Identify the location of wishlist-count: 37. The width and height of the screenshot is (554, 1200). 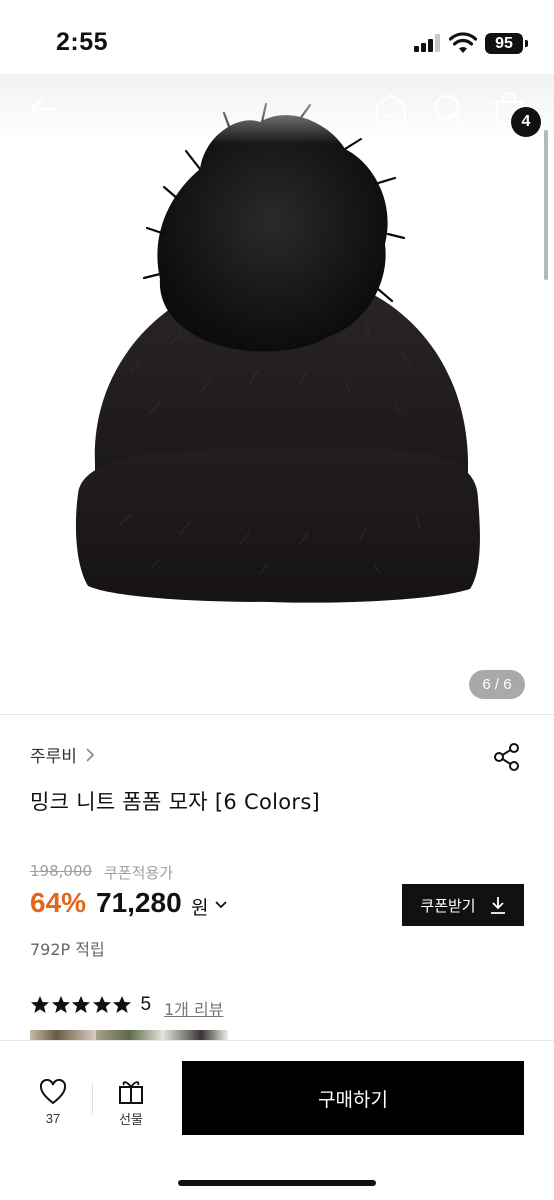
(53, 1118).